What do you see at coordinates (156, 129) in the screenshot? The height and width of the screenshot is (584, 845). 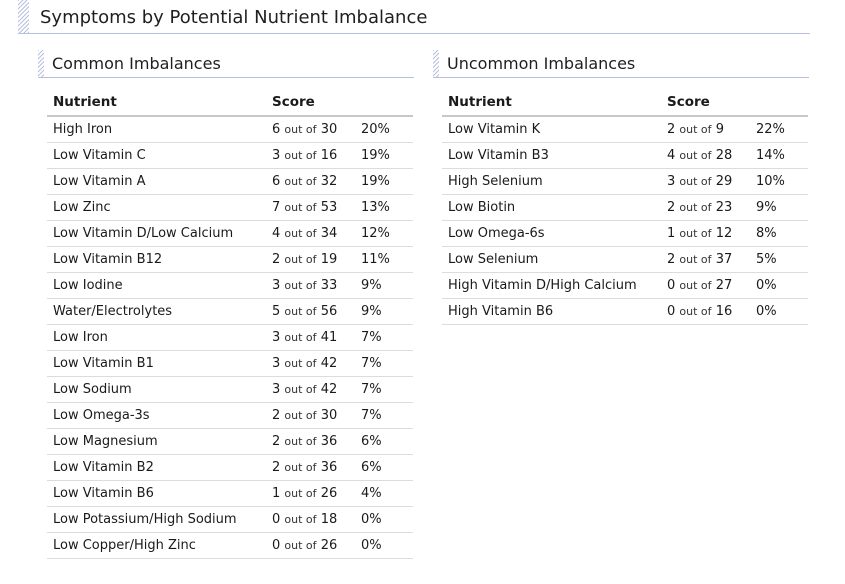 I see `nutrient-cell: High Iron` at bounding box center [156, 129].